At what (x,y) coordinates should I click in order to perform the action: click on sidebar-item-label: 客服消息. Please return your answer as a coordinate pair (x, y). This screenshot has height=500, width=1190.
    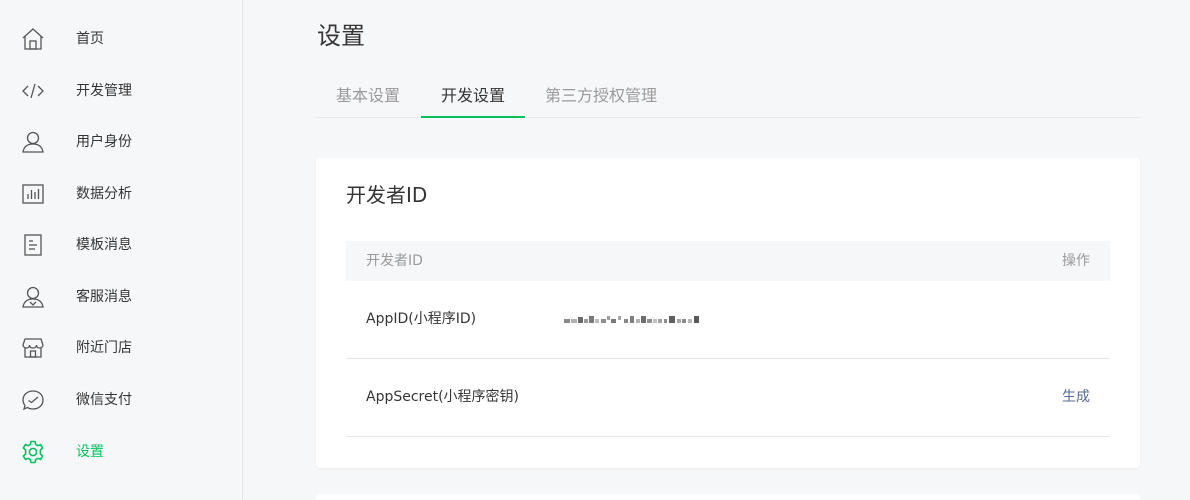
    Looking at the image, I should click on (104, 297).